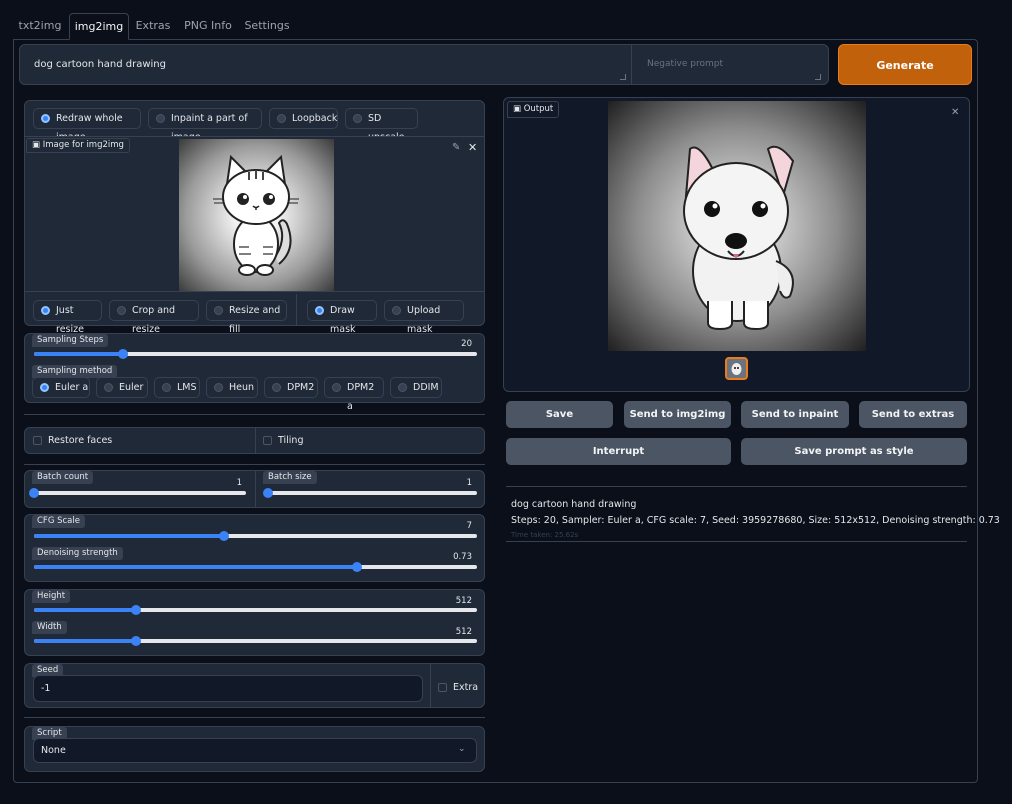  I want to click on edit-icon: ✎, so click(456, 147).